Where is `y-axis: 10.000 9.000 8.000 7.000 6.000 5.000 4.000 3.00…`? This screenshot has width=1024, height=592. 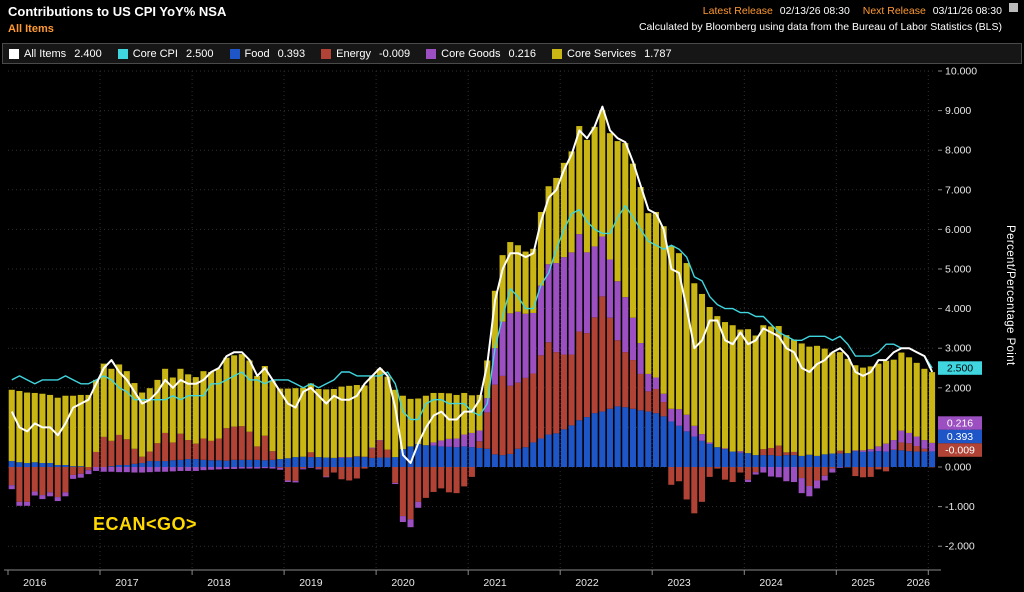
y-axis: 10.000 9.000 8.000 7.000 6.000 5.000 4.000 3.00… is located at coordinates (957, 309).